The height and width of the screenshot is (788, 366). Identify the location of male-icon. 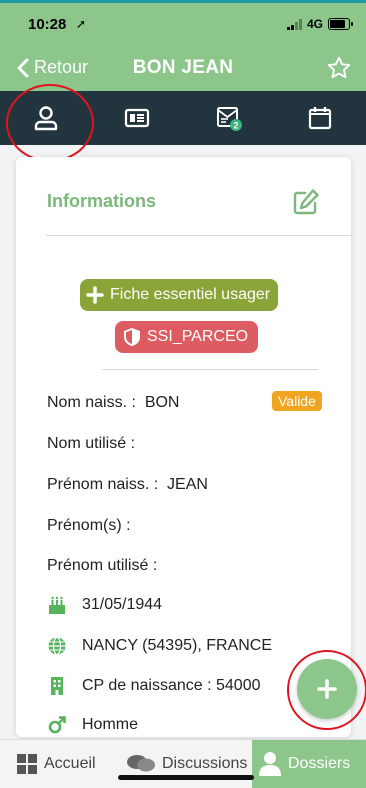
(57, 725).